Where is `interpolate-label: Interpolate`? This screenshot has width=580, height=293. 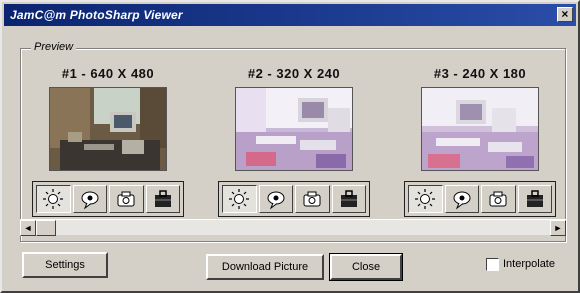
interpolate-label: Interpolate is located at coordinates (529, 264).